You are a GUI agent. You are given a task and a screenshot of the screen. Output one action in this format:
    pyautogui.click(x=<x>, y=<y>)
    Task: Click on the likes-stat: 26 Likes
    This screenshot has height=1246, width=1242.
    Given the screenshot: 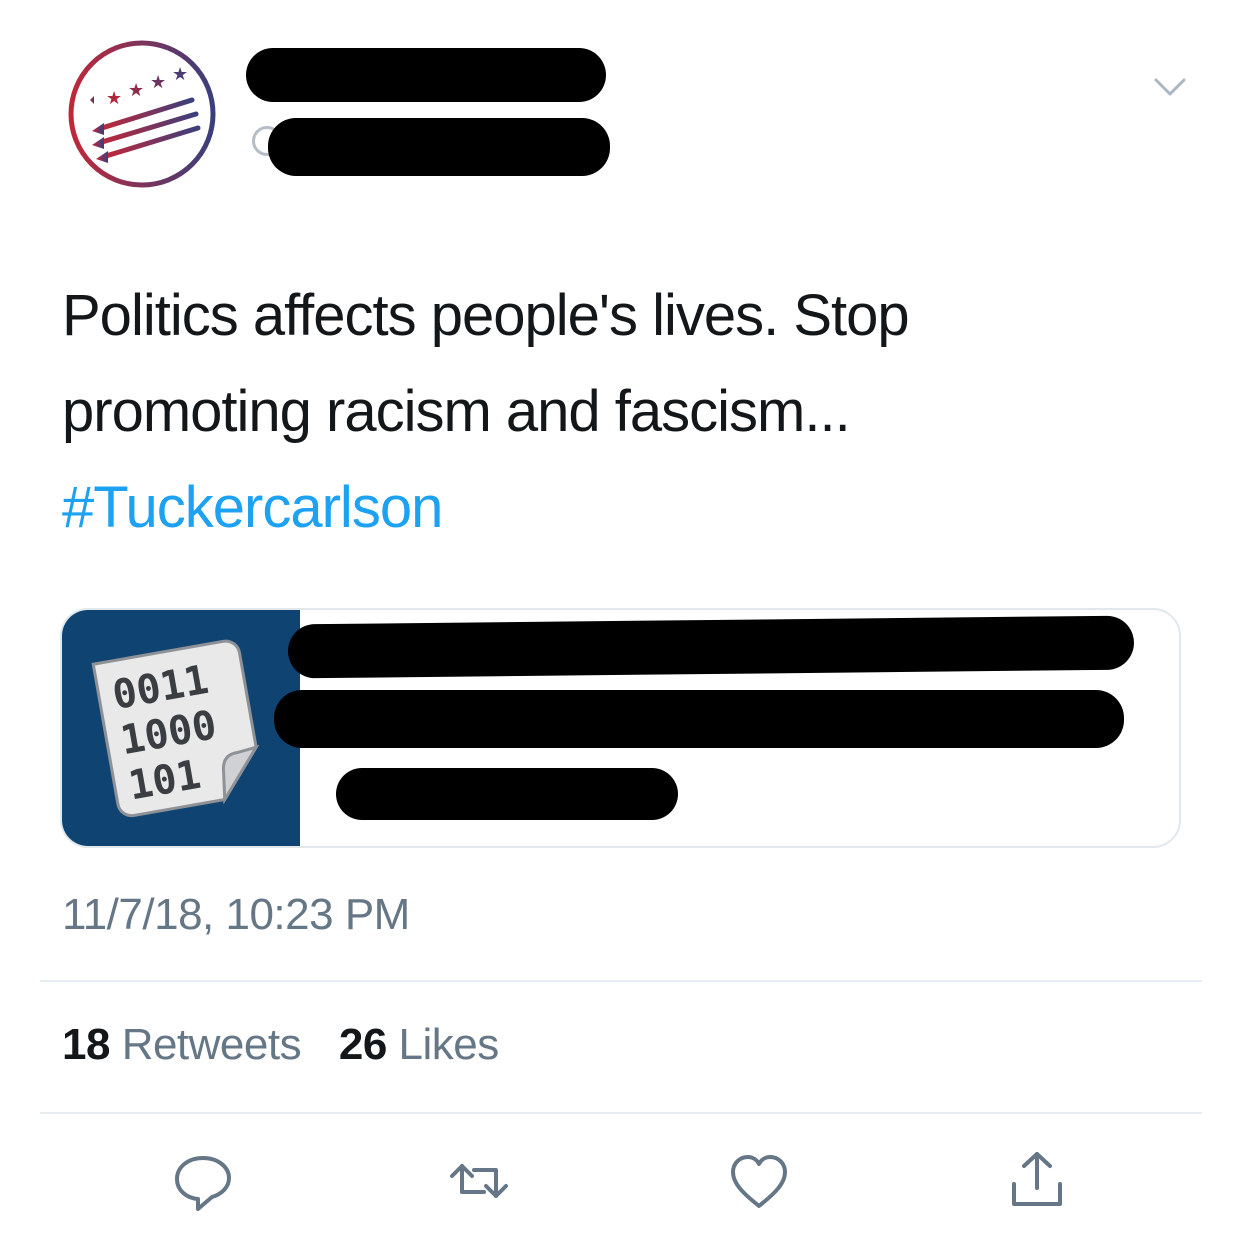 What is the action you would take?
    pyautogui.click(x=419, y=1044)
    